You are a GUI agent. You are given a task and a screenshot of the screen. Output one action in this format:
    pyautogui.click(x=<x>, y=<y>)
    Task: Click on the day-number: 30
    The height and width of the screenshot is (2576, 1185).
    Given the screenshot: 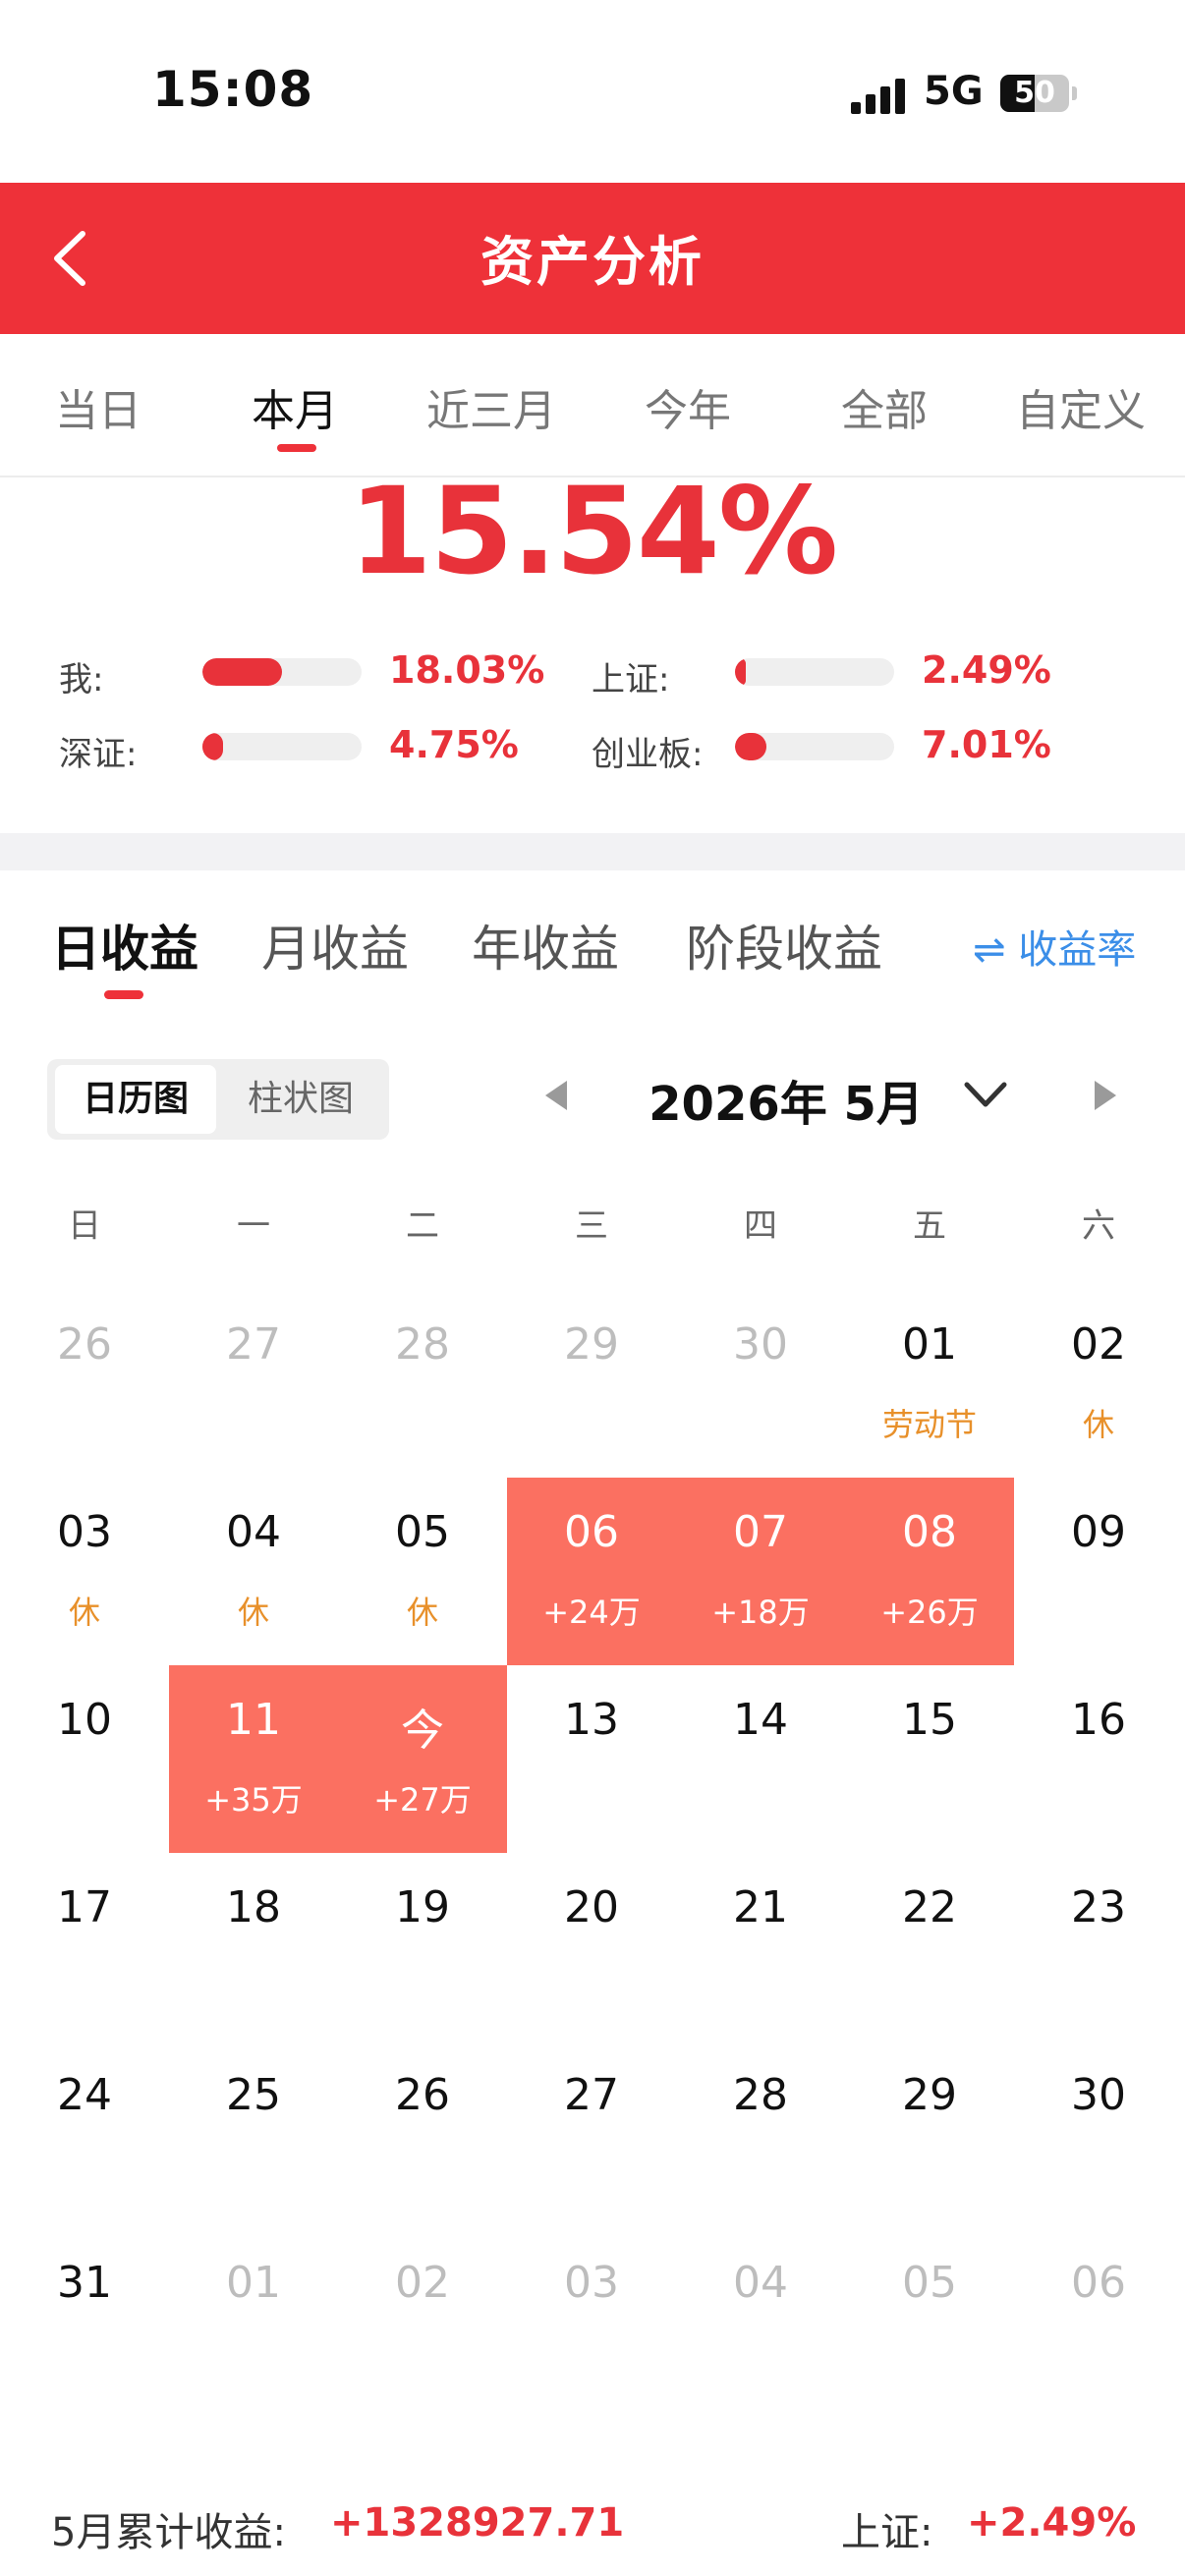 What is the action you would take?
    pyautogui.click(x=761, y=1344)
    